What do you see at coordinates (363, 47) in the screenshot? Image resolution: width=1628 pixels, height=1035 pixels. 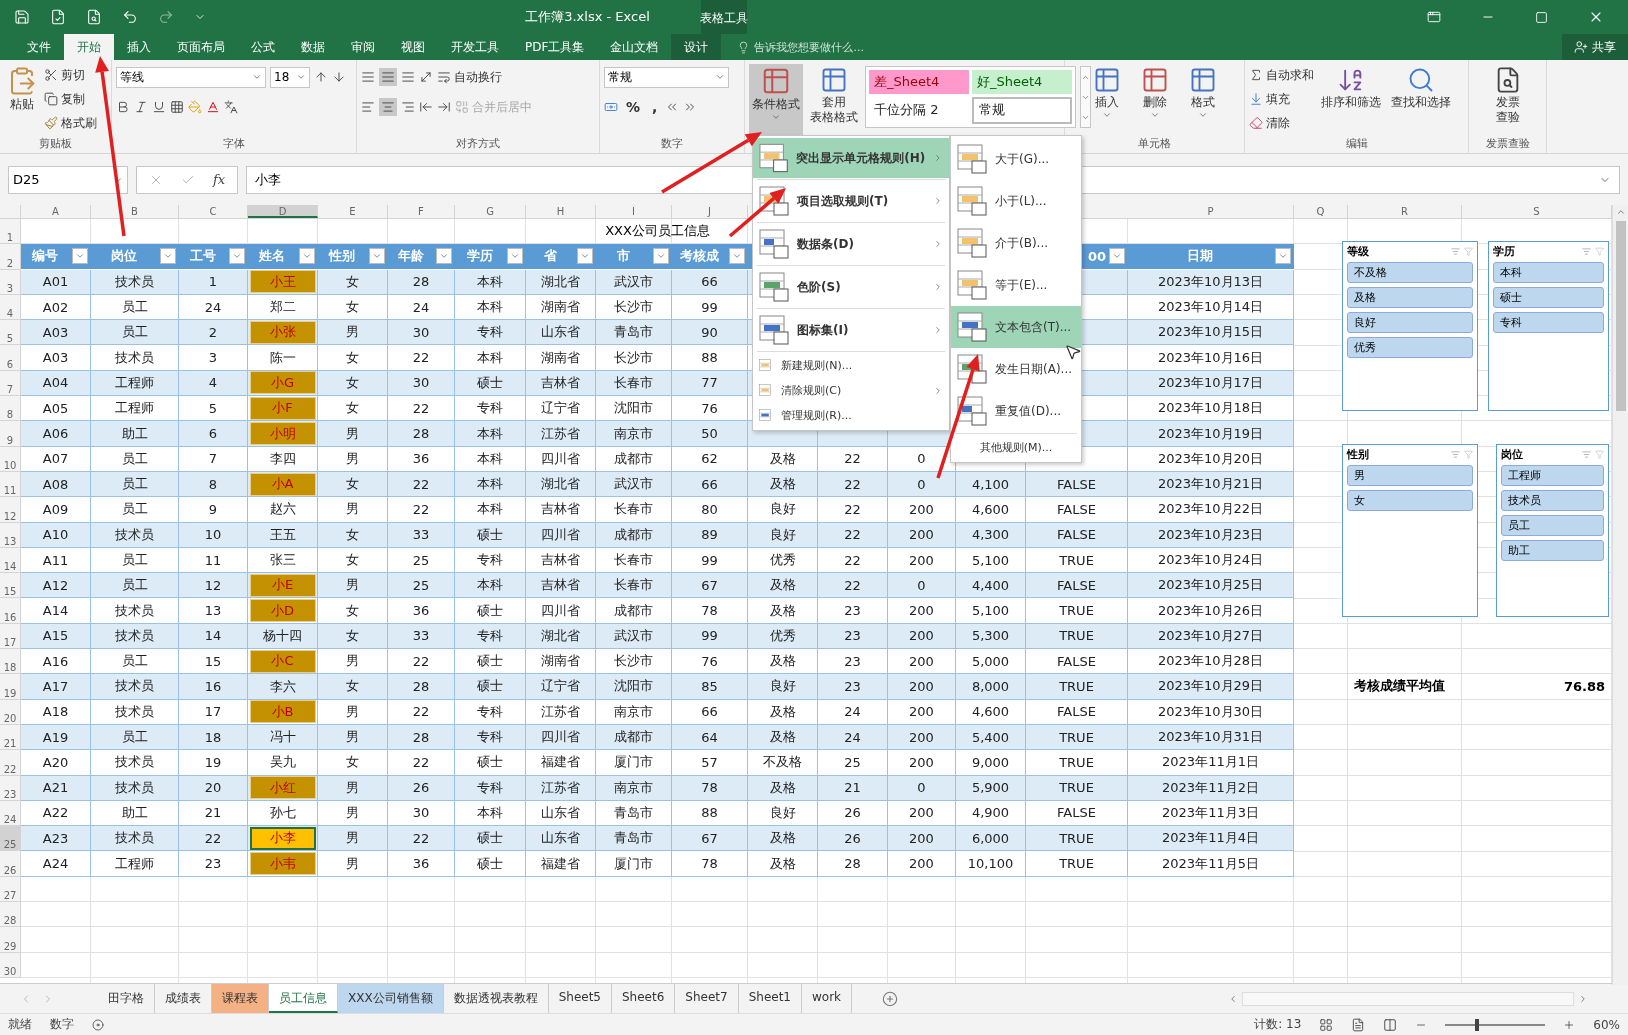 I see `ribbon-tab: 审阅` at bounding box center [363, 47].